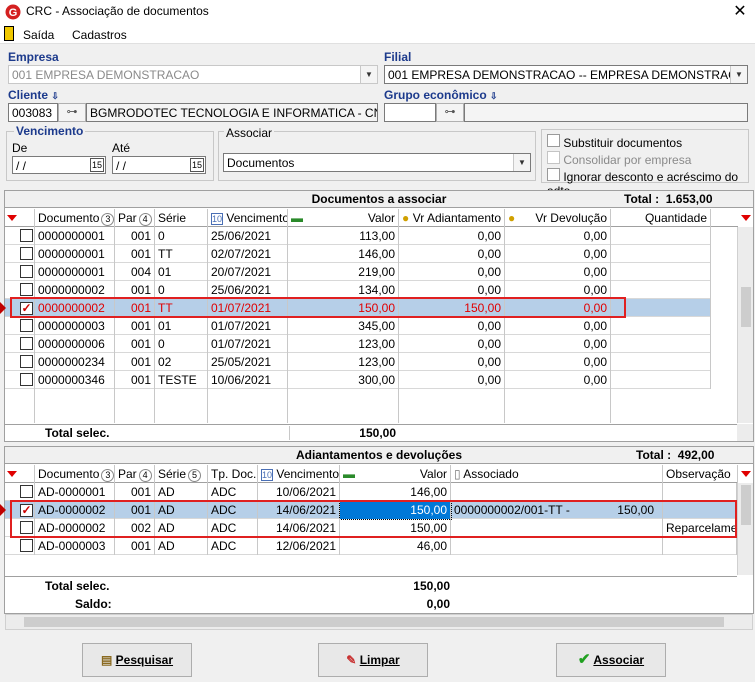  I want to click on horizontal-scrollbar, so click(379, 622).